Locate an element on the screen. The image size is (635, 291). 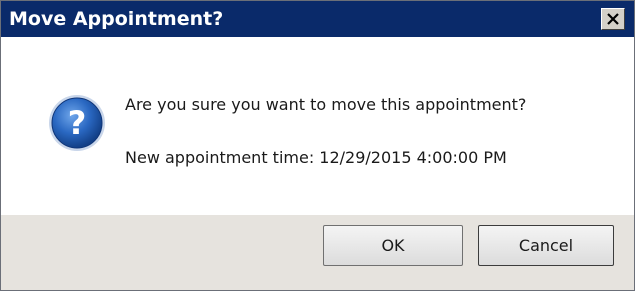
close-button is located at coordinates (613, 19).